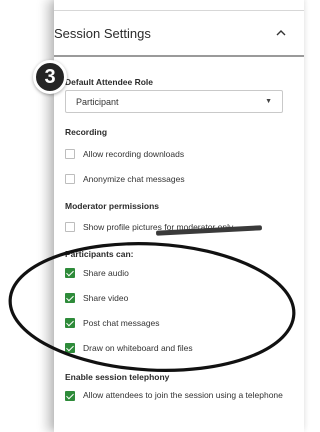  What do you see at coordinates (138, 348) in the screenshot?
I see `option-label: Draw on whiteboard and files` at bounding box center [138, 348].